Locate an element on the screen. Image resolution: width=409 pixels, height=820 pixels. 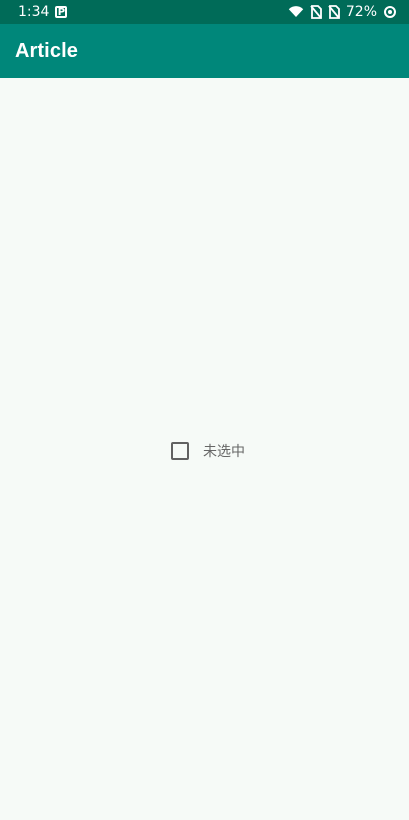
status-left: 1:34 P is located at coordinates (43, 12).